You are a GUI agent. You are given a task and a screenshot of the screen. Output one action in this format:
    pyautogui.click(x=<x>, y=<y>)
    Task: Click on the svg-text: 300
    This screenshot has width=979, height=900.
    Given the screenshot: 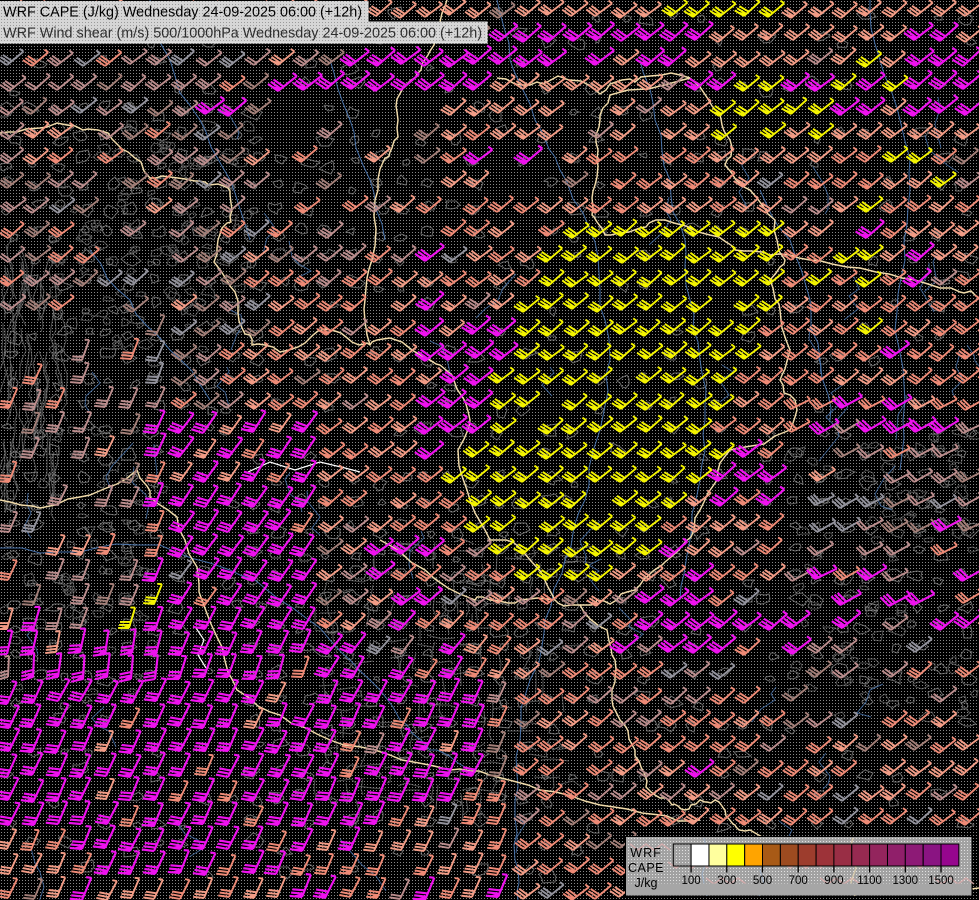 What is the action you would take?
    pyautogui.click(x=726, y=881)
    